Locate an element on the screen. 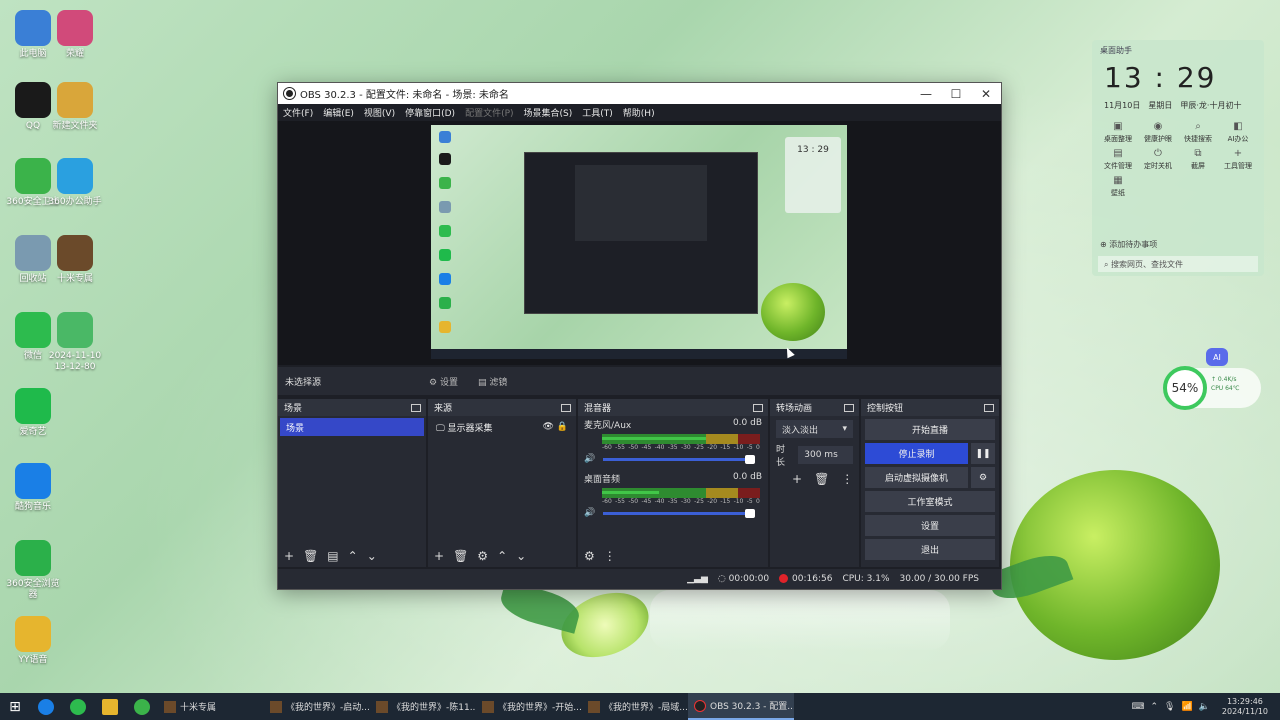  mini-desktop-icon is located at coordinates (445, 279).